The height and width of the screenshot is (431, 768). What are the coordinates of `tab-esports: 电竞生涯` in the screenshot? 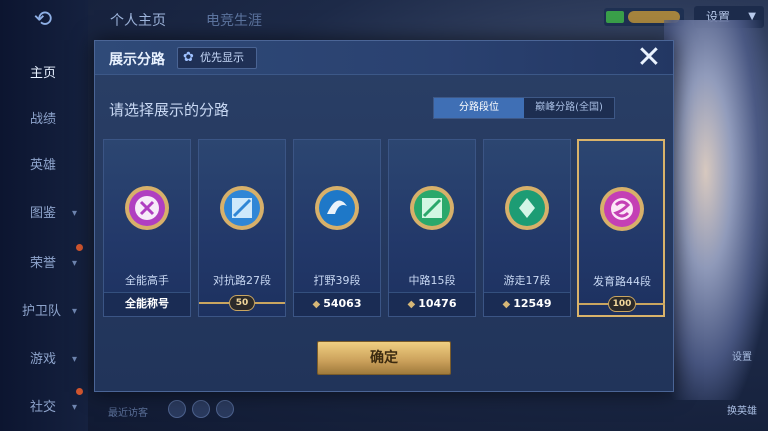 It's located at (234, 20).